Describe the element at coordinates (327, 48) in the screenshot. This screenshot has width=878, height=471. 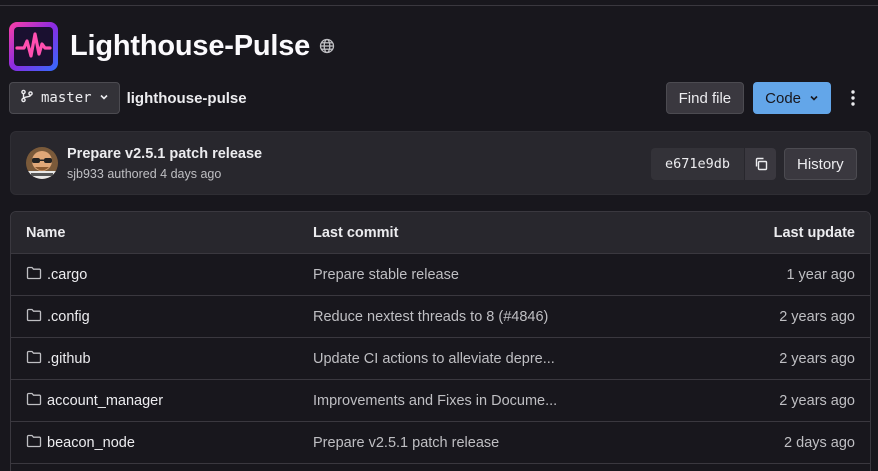
I see `globe-icon` at that location.